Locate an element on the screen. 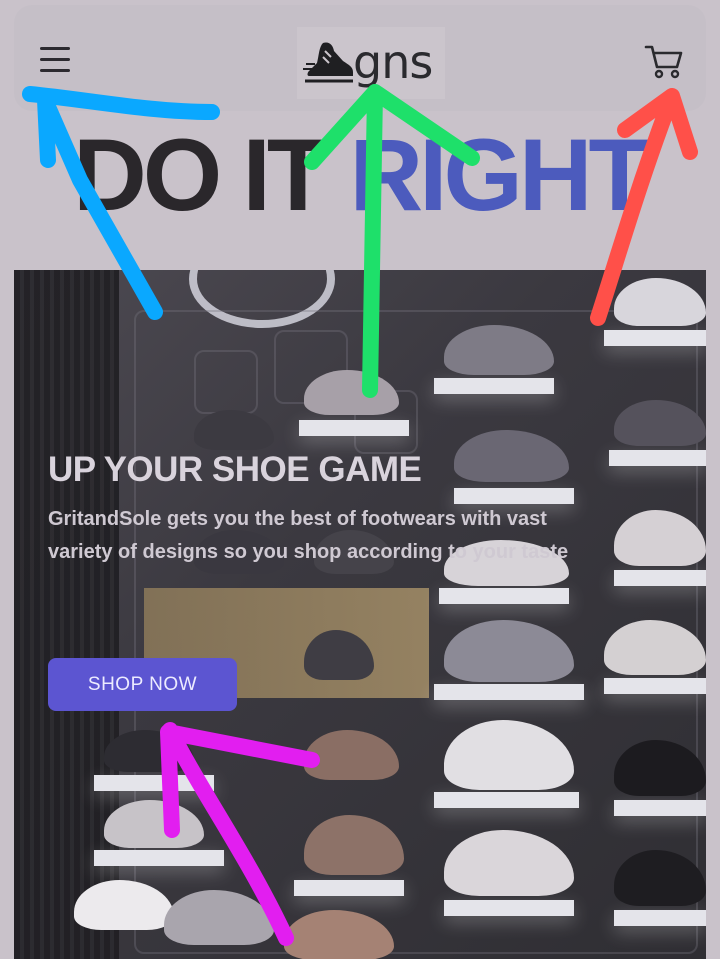  top-navbar: gns is located at coordinates (360, 58).